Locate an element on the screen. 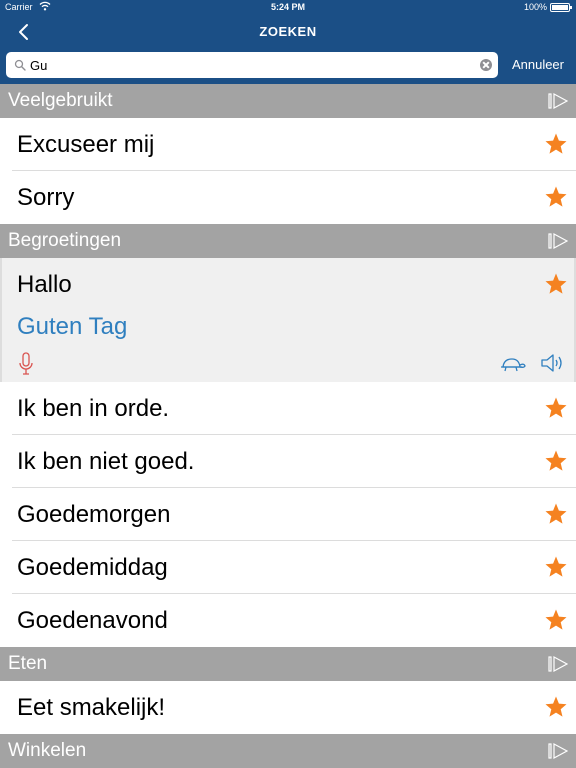  phrase-text: Goedenavond is located at coordinates (92, 620).